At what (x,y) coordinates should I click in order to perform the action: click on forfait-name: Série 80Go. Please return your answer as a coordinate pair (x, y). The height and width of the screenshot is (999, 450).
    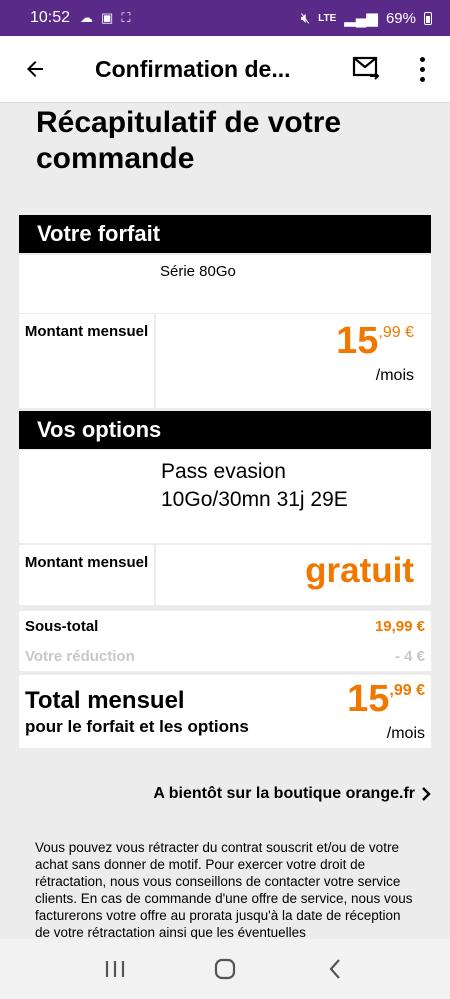
    Looking at the image, I should click on (198, 271).